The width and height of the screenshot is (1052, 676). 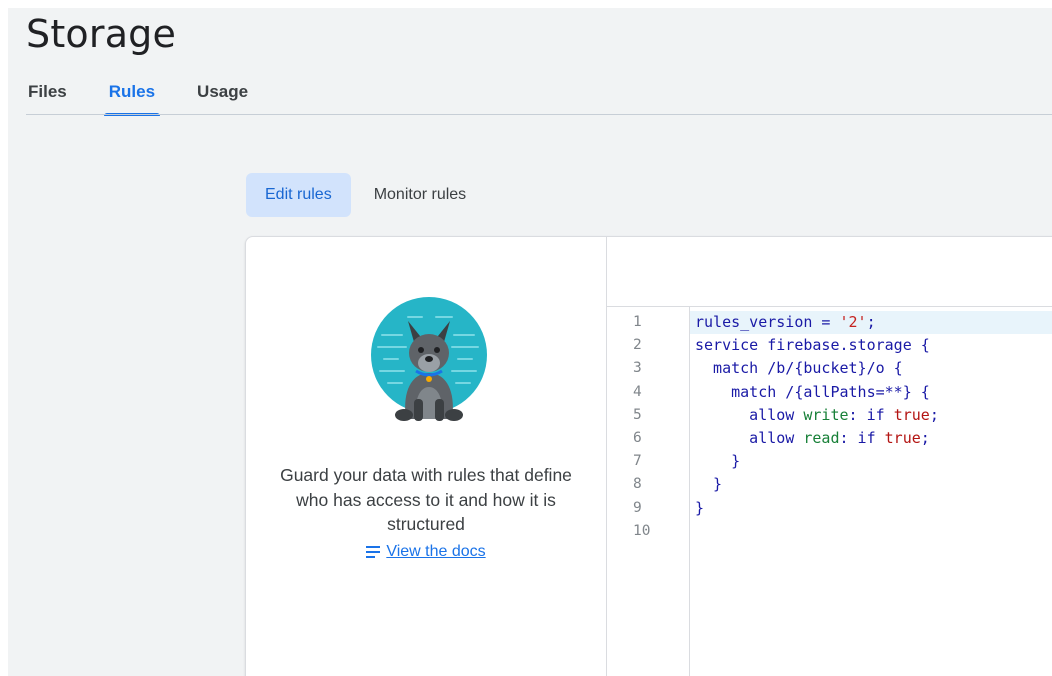 I want to click on code-line: allow read: if true;, so click(x=871, y=438).